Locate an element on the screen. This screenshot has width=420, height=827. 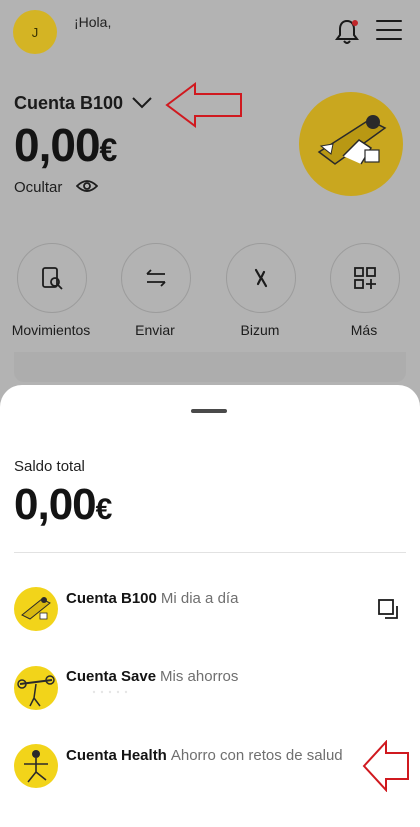
copy-icon is located at coordinates (389, 610).